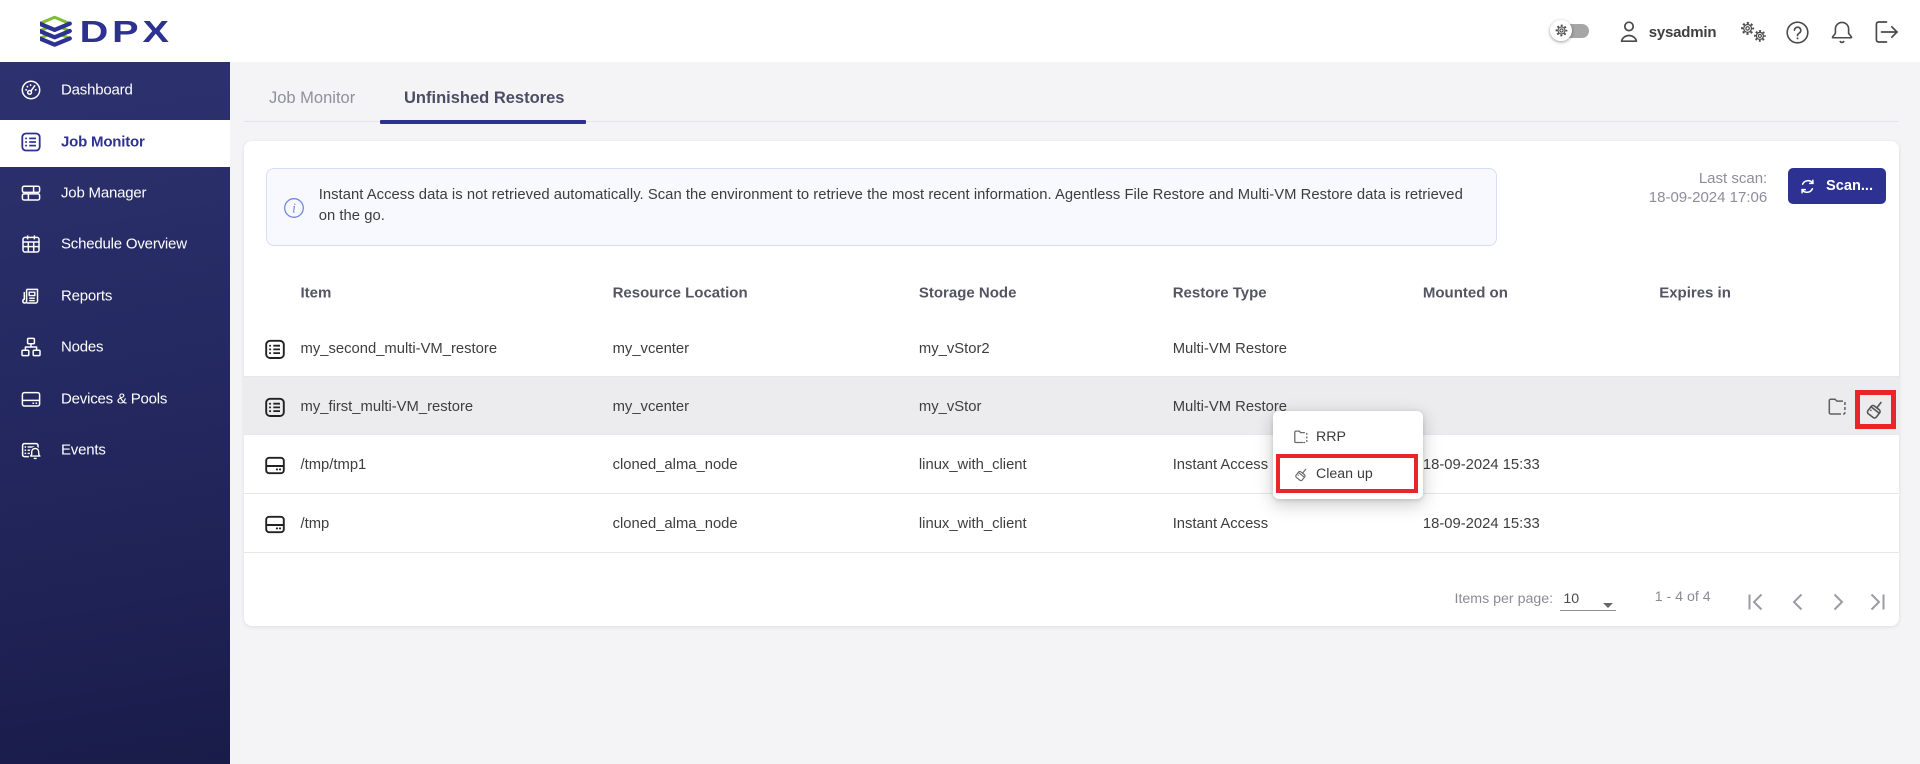 The width and height of the screenshot is (1920, 764). I want to click on svg-text: i, so click(294, 208).